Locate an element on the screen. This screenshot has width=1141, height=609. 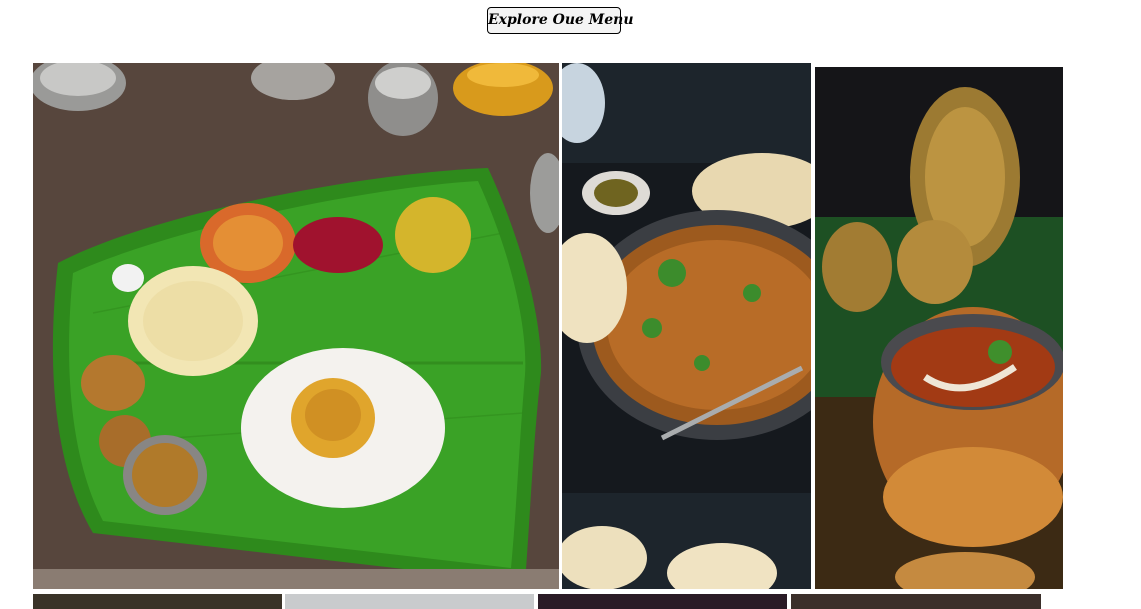
explore-menu-button: Explore Oue Menu is located at coordinates (560, 20).